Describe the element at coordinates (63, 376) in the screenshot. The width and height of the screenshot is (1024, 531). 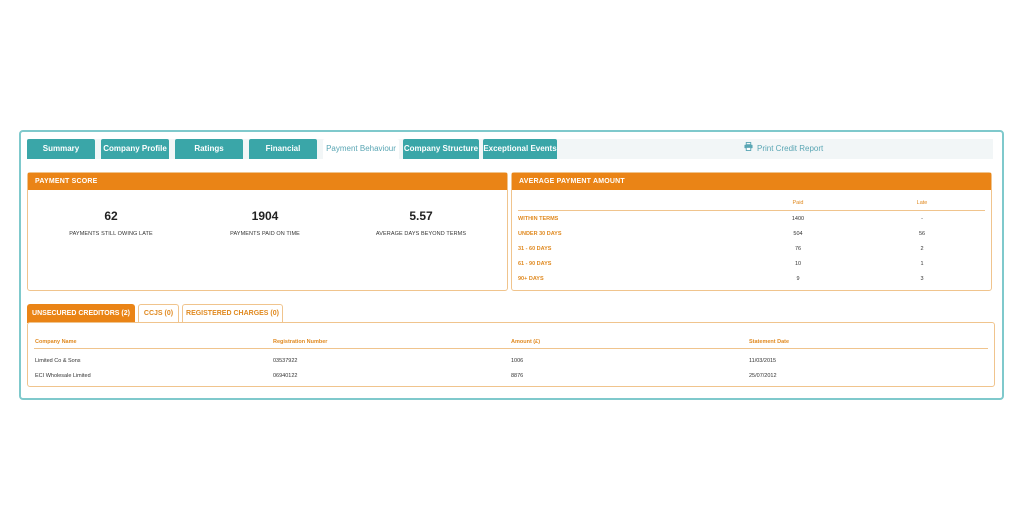
I see `cell-company-name: ECI Wholesale Limited` at that location.